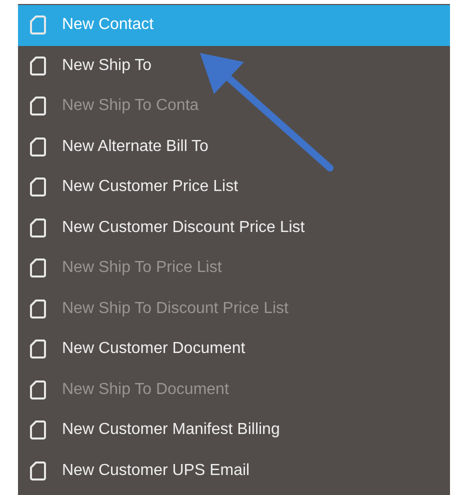 Image resolution: width=466 pixels, height=495 pixels. What do you see at coordinates (234, 430) in the screenshot?
I see `menu-item: New Customer Manifest Billing` at bounding box center [234, 430].